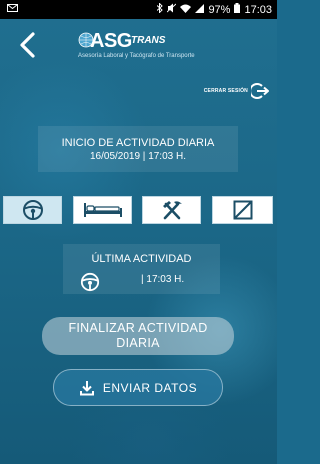  I want to click on bluetooth-icon, so click(160, 9).